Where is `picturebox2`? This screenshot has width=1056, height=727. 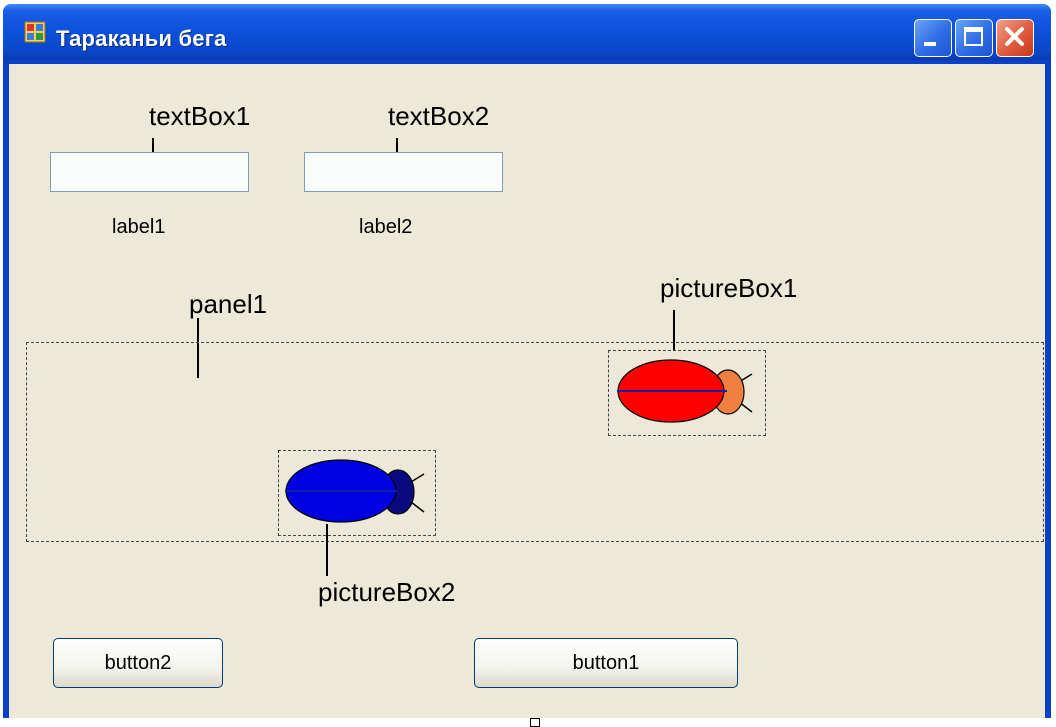
picturebox2 is located at coordinates (357, 493).